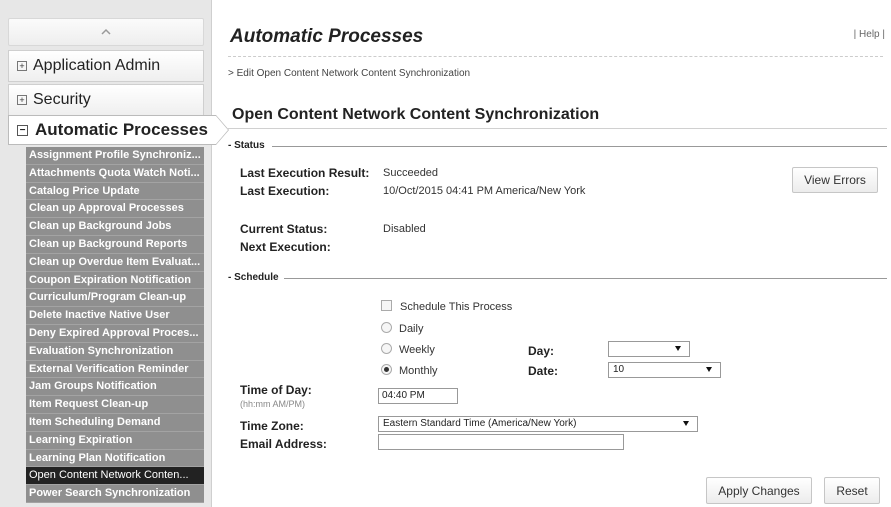  I want to click on sidebar-item-label: Automatic Processes, so click(121, 129).